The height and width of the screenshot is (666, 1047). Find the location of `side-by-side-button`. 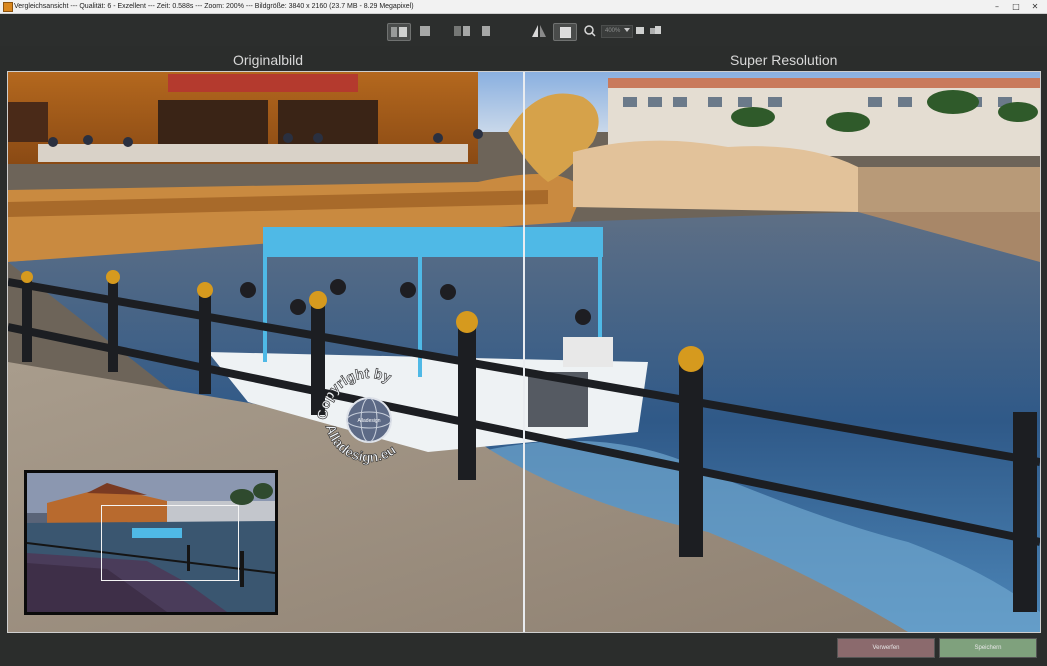

side-by-side-button is located at coordinates (462, 31).